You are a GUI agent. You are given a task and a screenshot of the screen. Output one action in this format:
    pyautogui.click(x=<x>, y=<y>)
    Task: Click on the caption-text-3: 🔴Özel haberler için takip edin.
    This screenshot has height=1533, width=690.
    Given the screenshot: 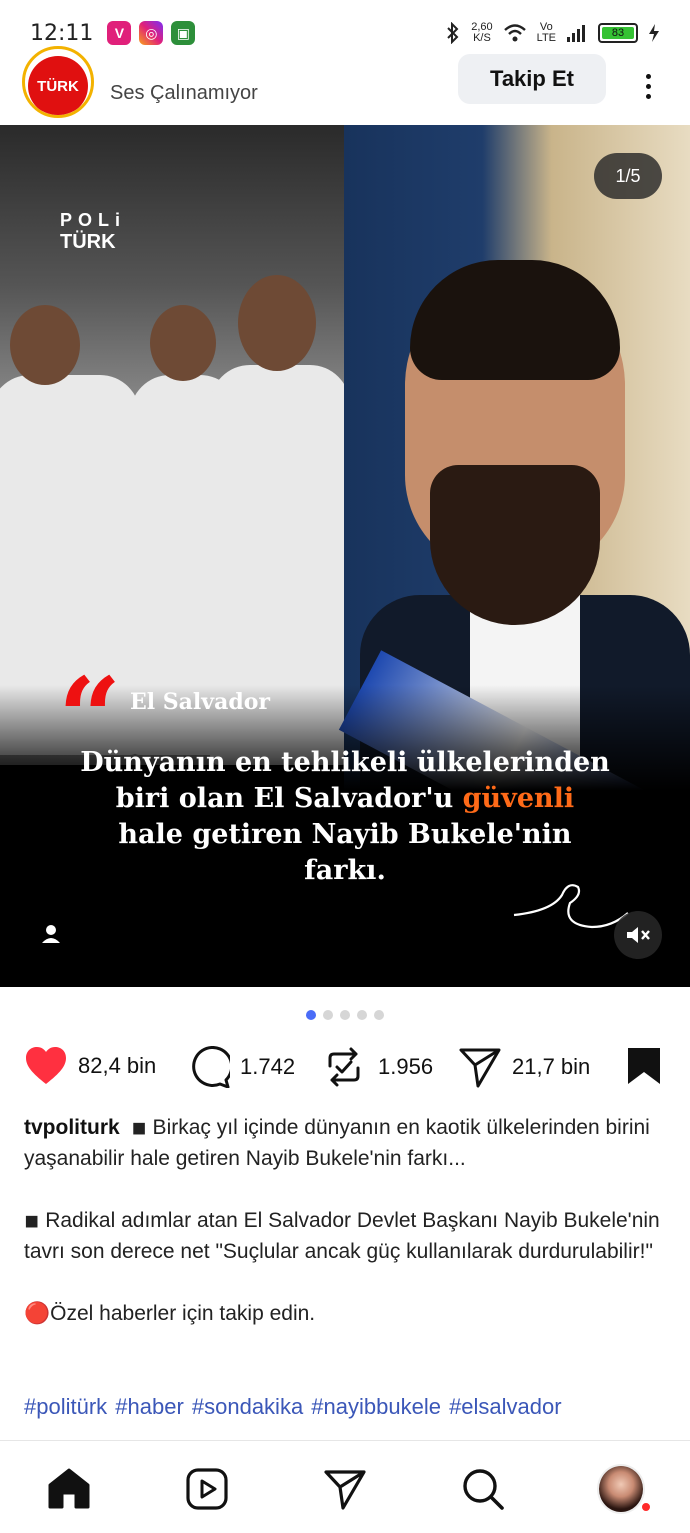 What is the action you would take?
    pyautogui.click(x=170, y=1313)
    